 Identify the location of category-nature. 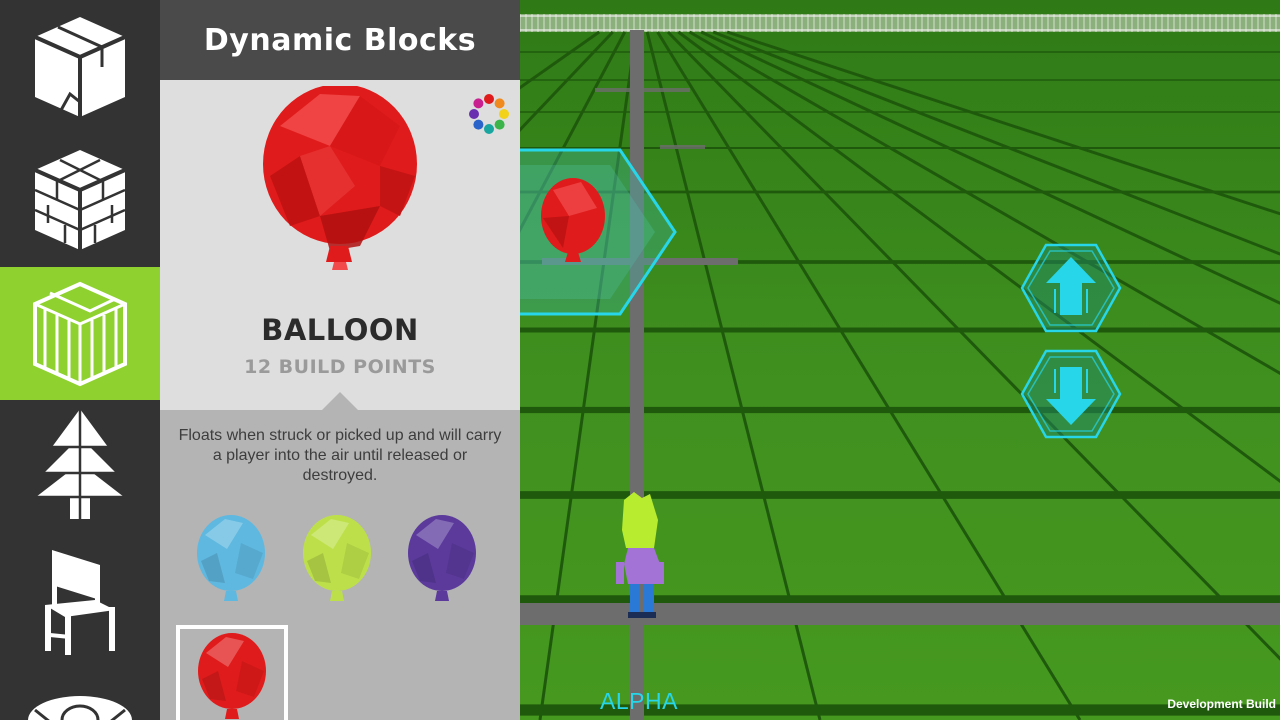
(80, 466).